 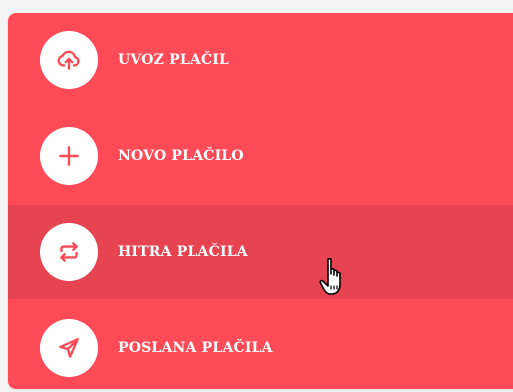 I want to click on menu-item-label: UVOZ PLAČIL, so click(x=174, y=60).